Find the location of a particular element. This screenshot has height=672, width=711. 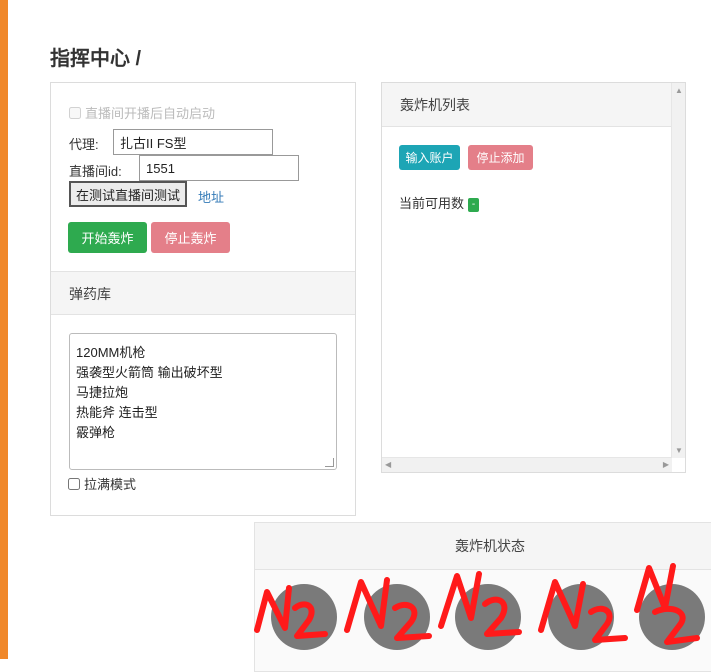

room-id-input is located at coordinates (219, 168).